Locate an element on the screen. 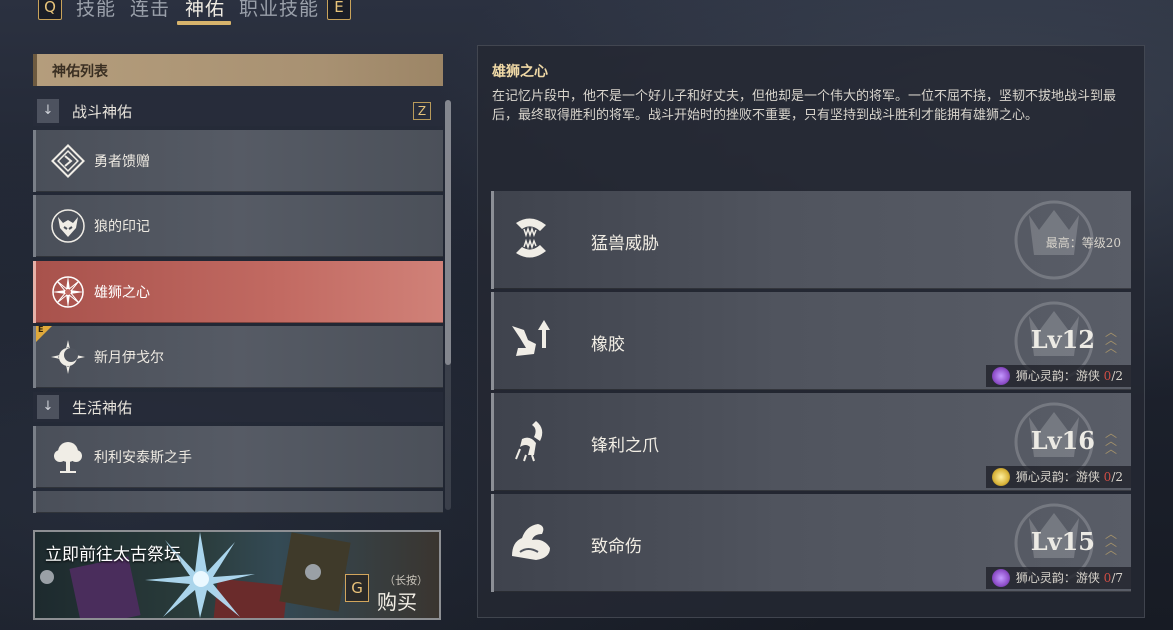 The height and width of the screenshot is (630, 1173). banner-title: 立即前往太古祭坛 is located at coordinates (113, 555).